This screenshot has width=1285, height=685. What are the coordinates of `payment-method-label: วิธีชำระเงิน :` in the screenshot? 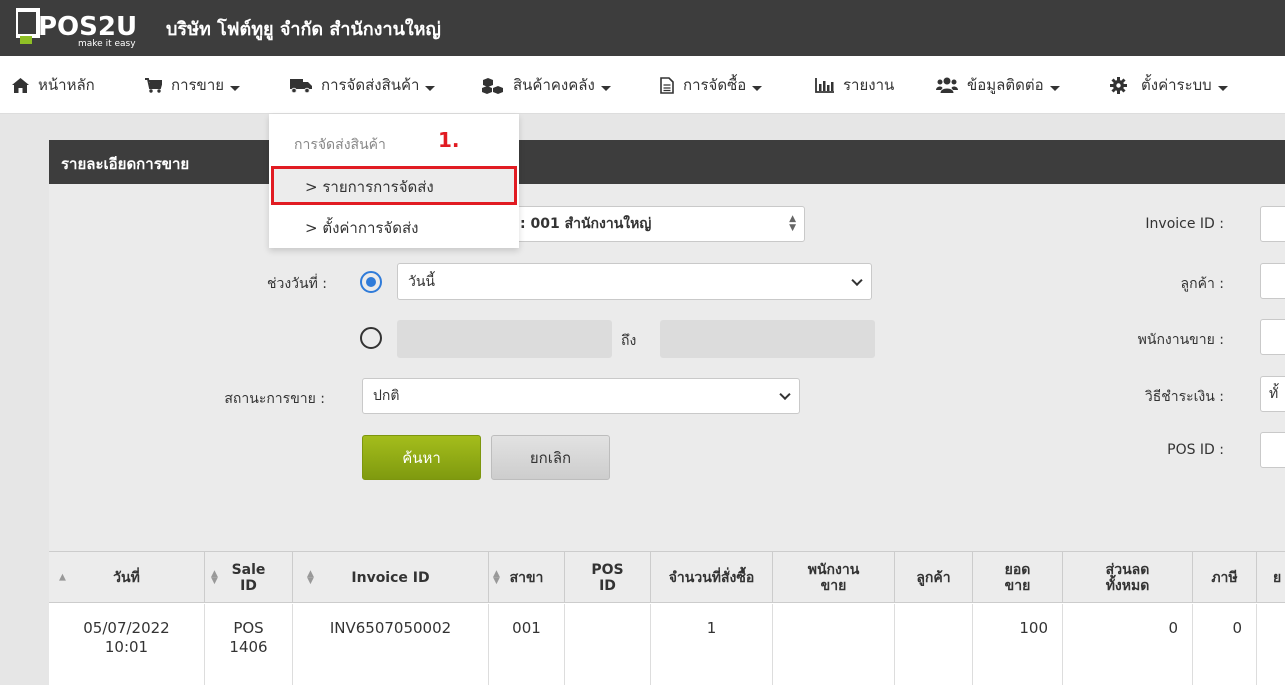 It's located at (1184, 397).